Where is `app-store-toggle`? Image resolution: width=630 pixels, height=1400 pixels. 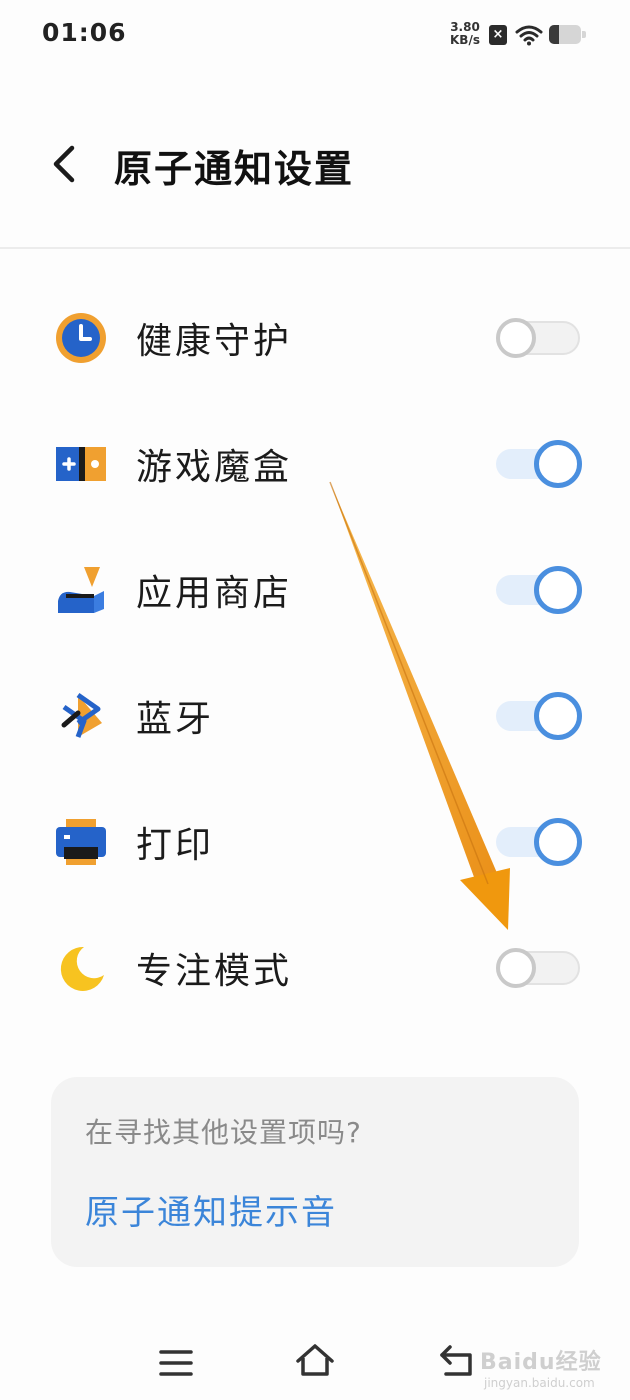 app-store-toggle is located at coordinates (538, 590).